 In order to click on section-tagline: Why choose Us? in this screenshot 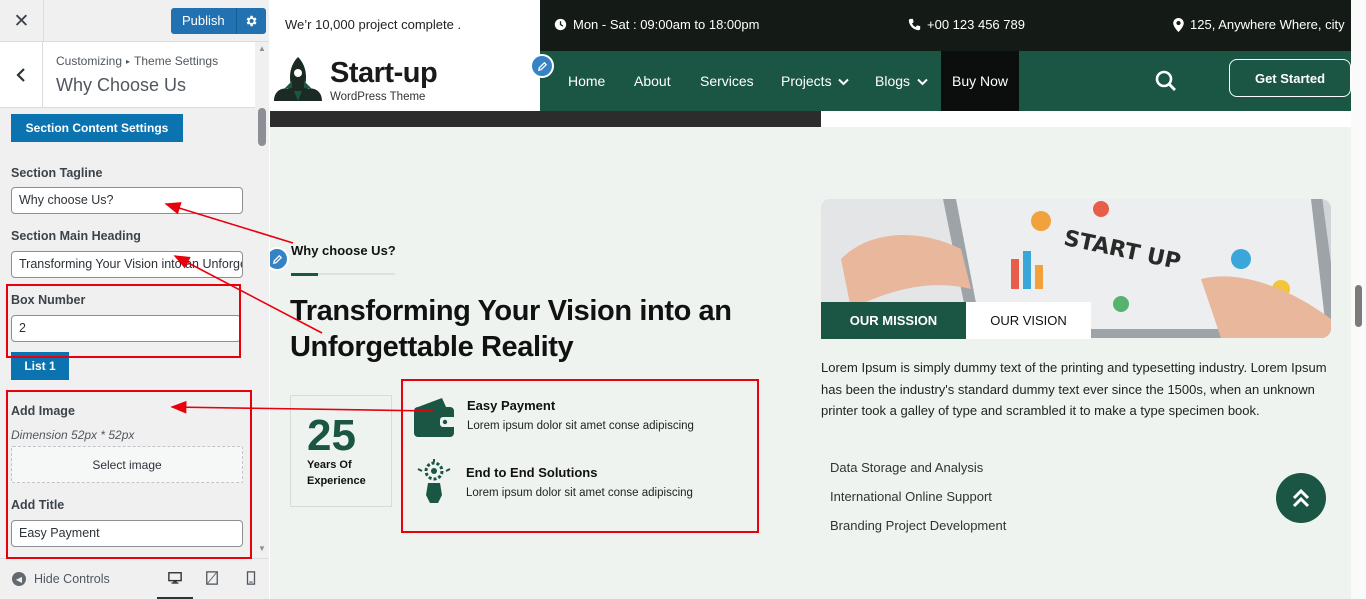, I will do `click(343, 250)`.